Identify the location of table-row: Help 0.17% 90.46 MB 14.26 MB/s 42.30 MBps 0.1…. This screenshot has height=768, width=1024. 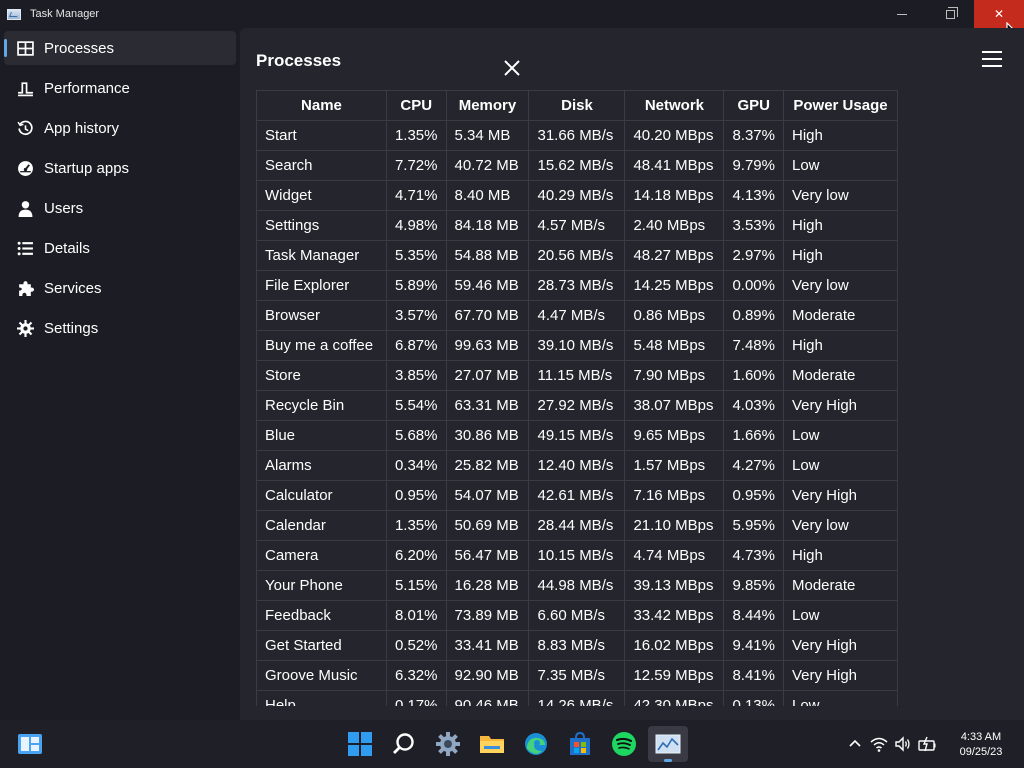
(577, 698).